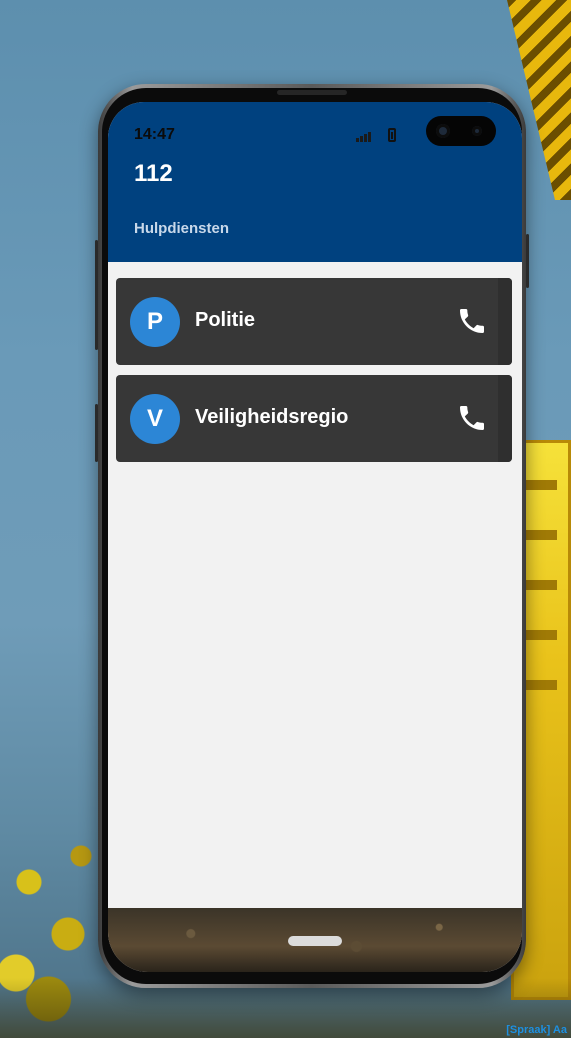  Describe the element at coordinates (182, 228) in the screenshot. I see `page-subtitle: Hulpdiensten` at that location.